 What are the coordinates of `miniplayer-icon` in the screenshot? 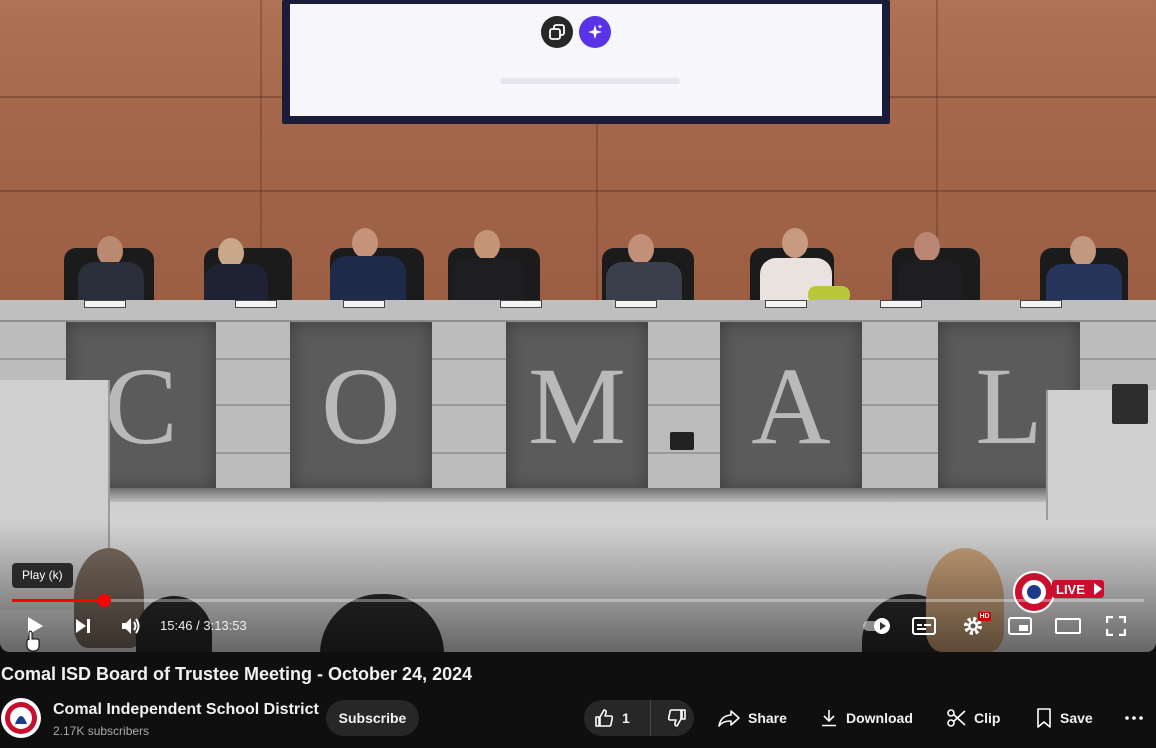 It's located at (1020, 626).